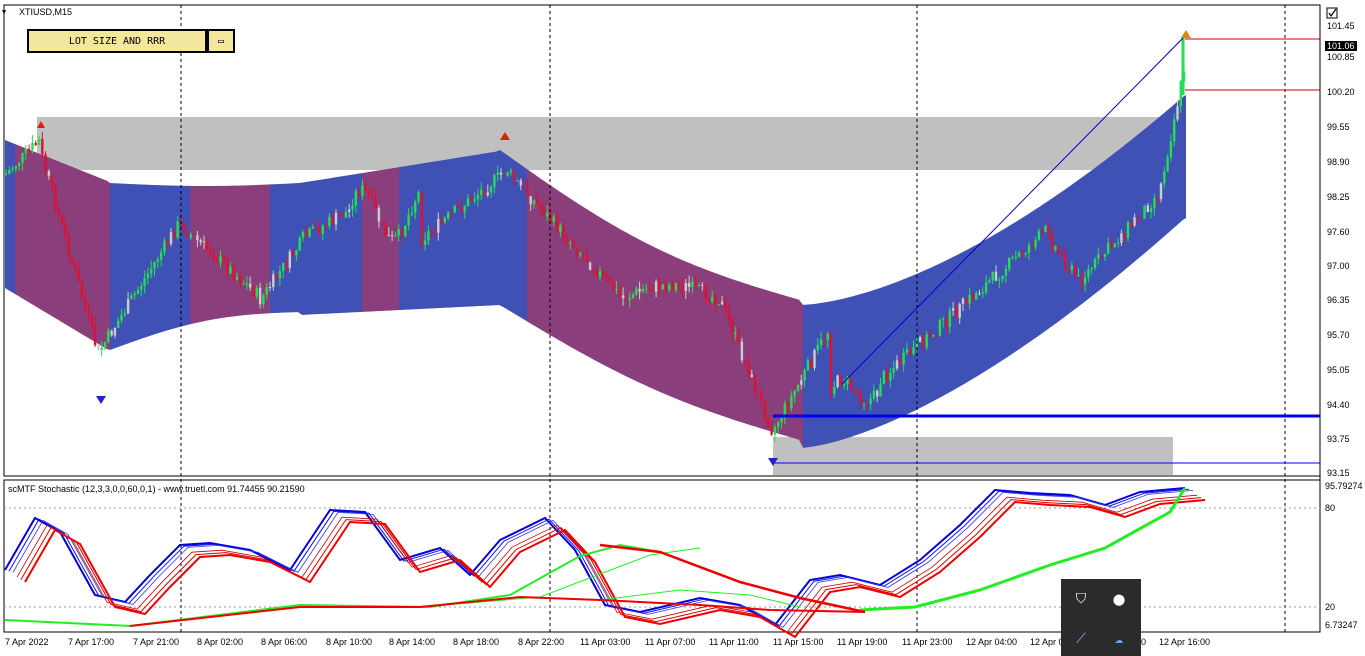 The image size is (1365, 656). I want to click on ind-scale-top: 95.79274, so click(1344, 486).